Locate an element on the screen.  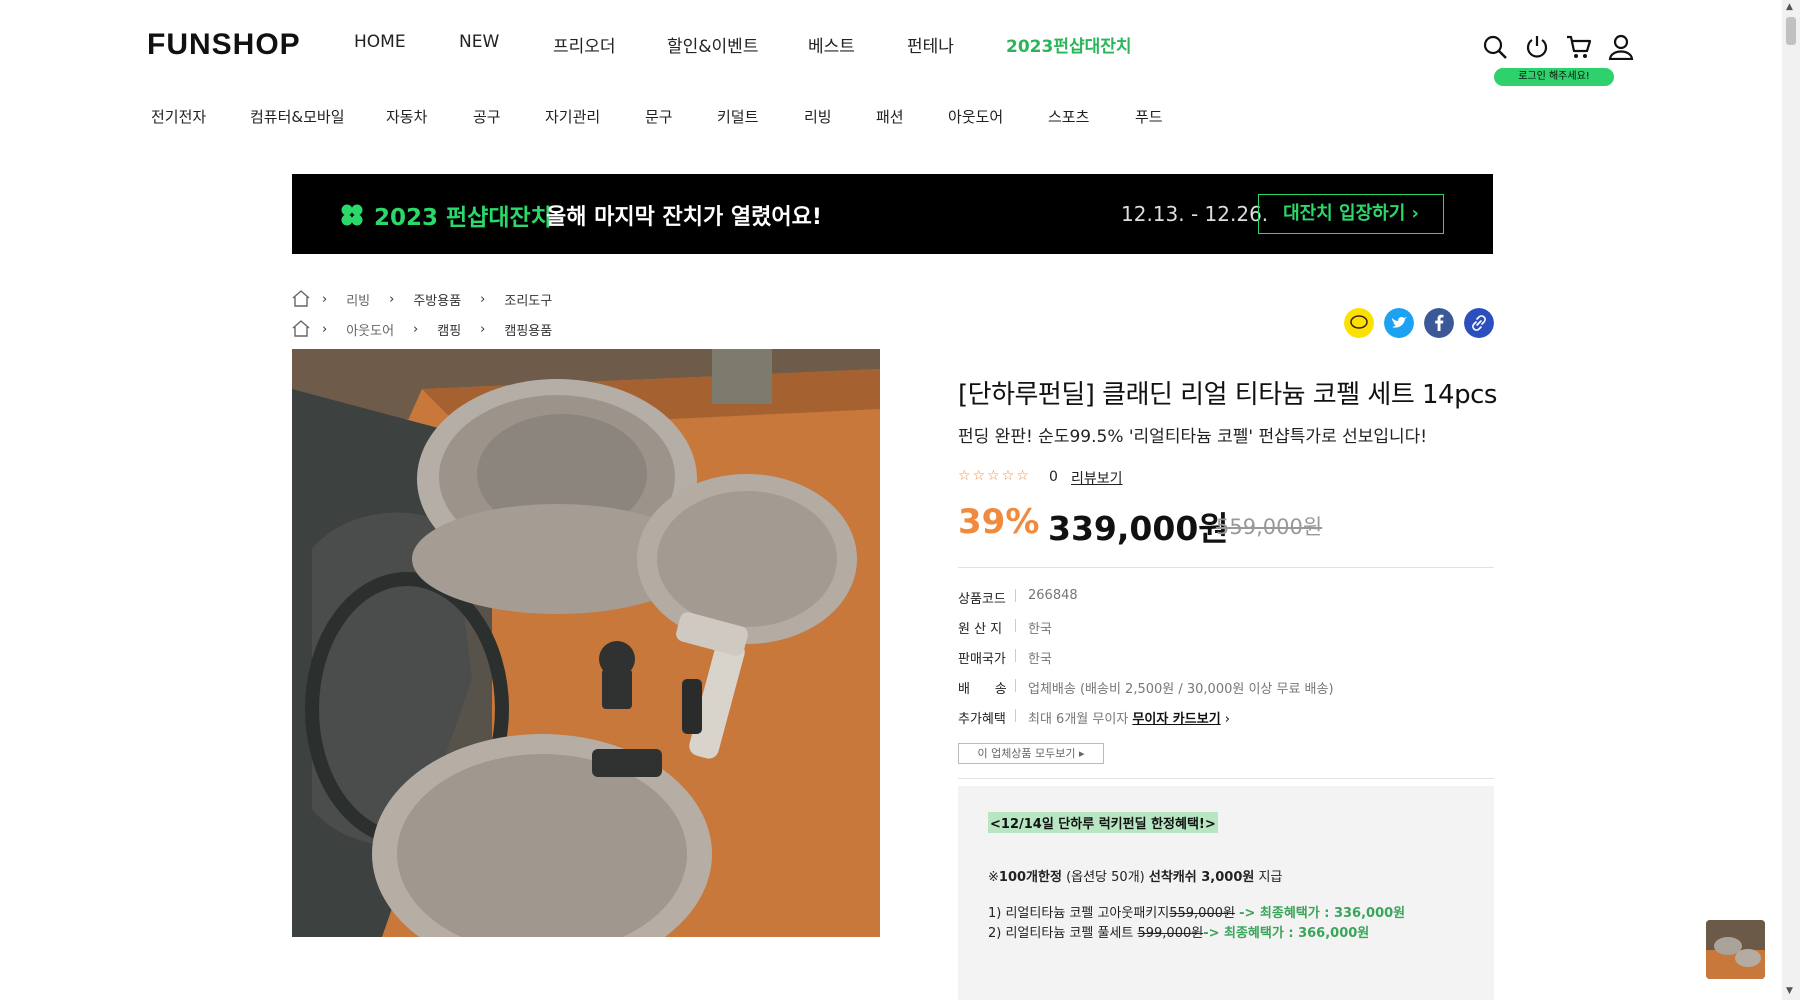
festival-enter-button: 대잔치 입장하기 › is located at coordinates (1351, 214).